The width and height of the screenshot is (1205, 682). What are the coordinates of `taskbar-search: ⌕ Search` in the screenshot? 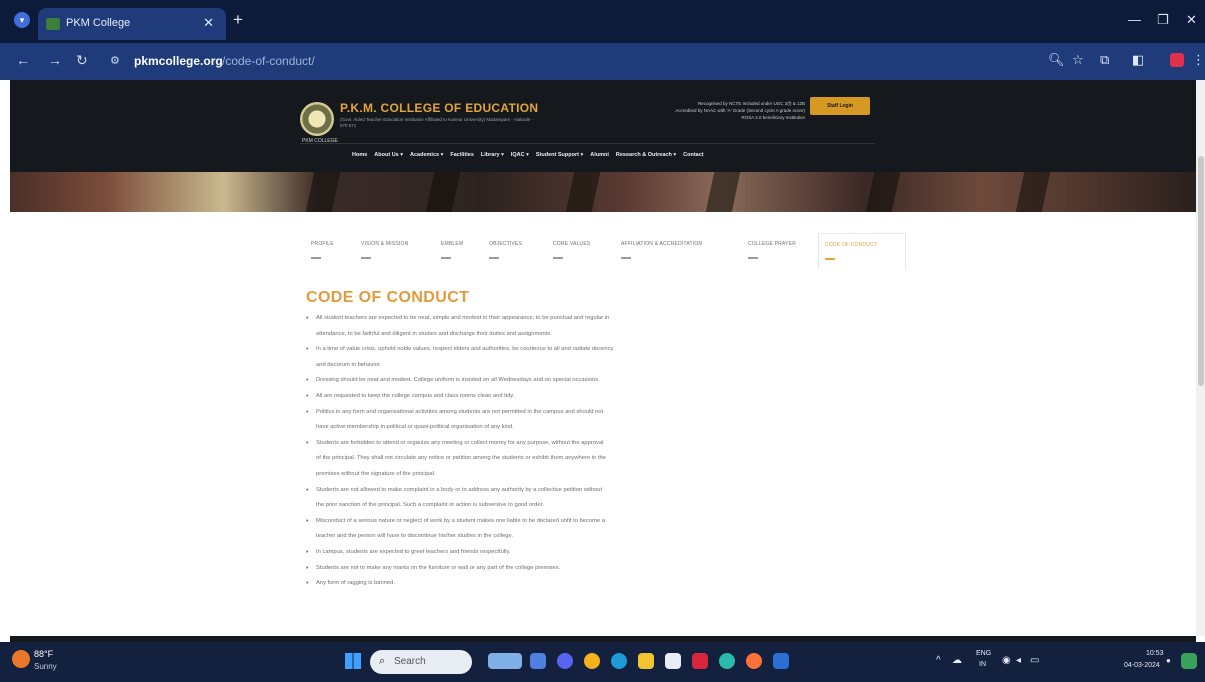 It's located at (421, 662).